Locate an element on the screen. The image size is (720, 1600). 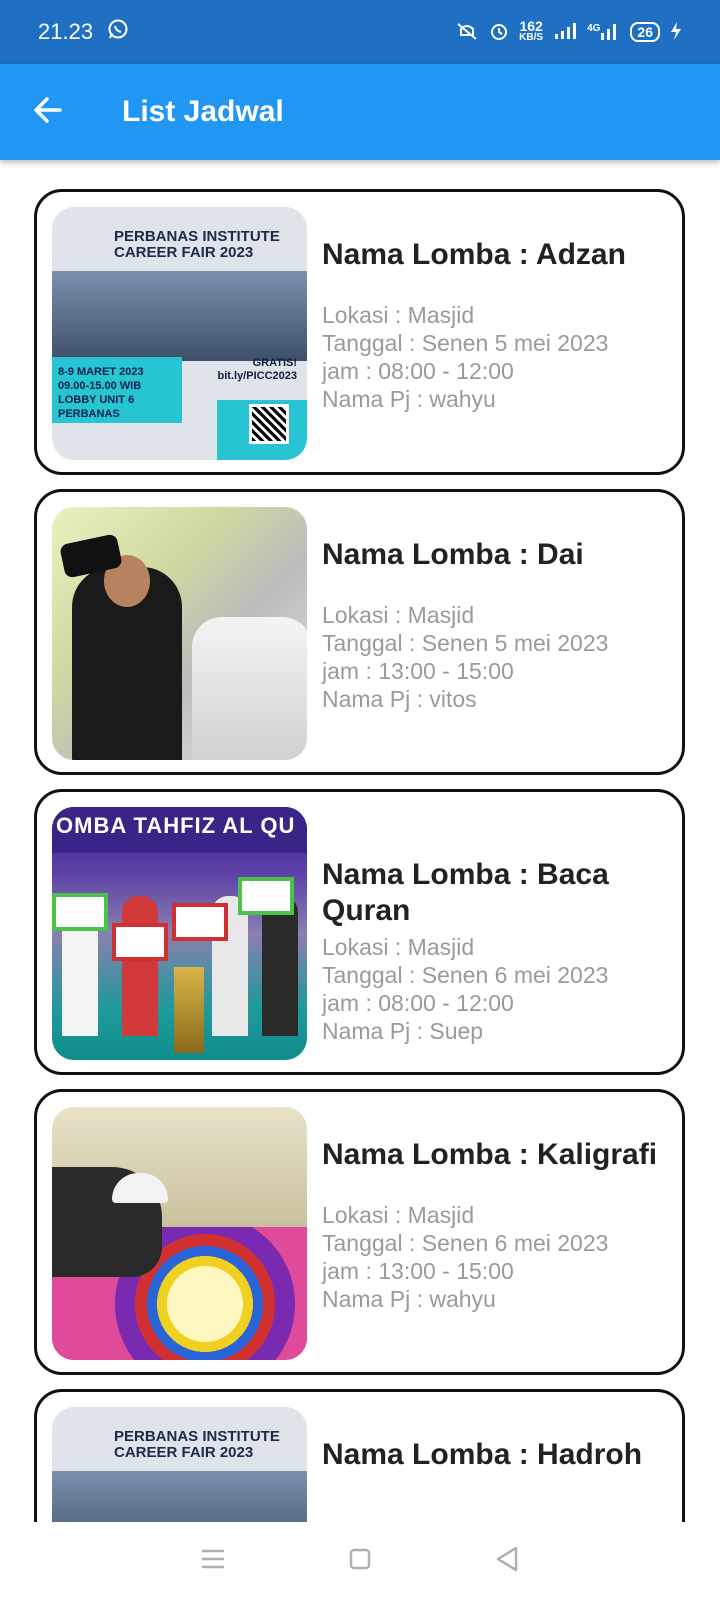
net-speed: 162 KB/S is located at coordinates (531, 30).